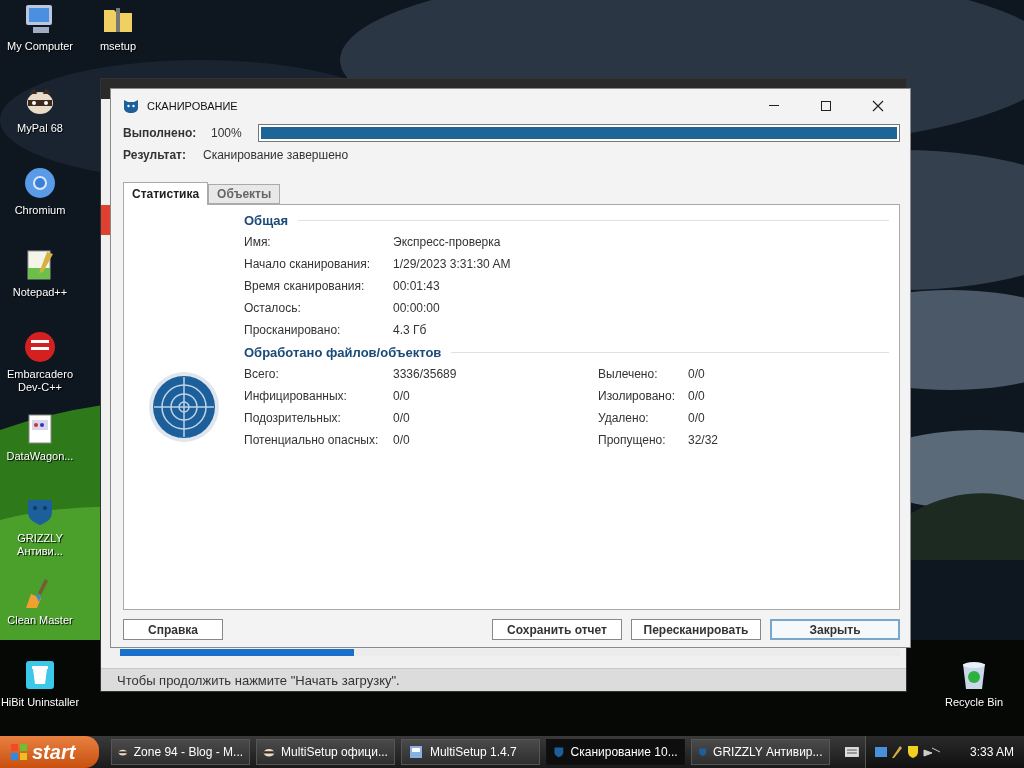  I want to click on result-label: Результат:, so click(155, 155).